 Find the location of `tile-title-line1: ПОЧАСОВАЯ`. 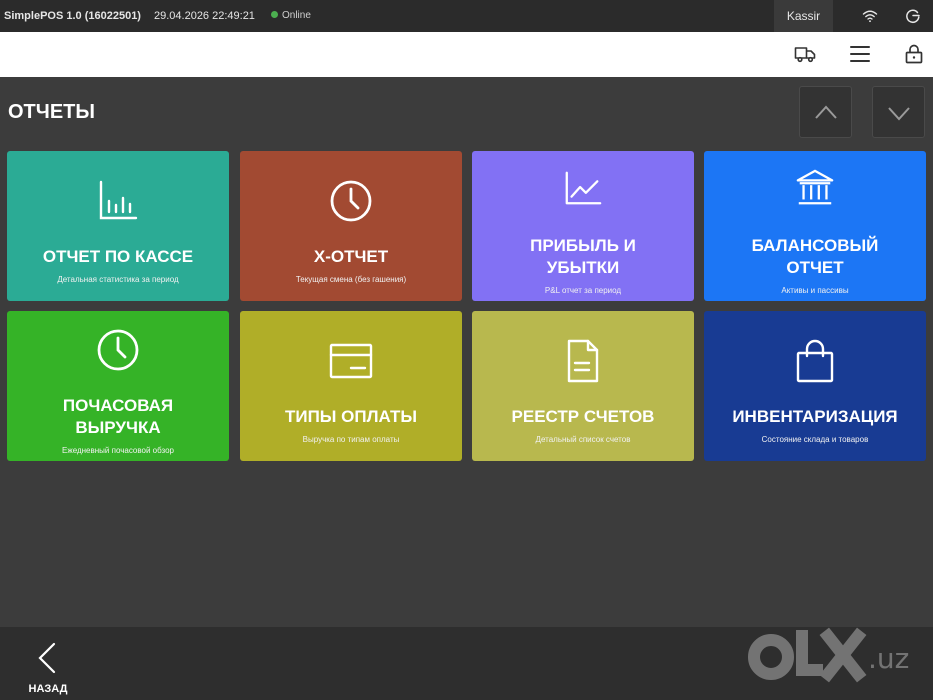

tile-title-line1: ПОЧАСОВАЯ is located at coordinates (118, 405).